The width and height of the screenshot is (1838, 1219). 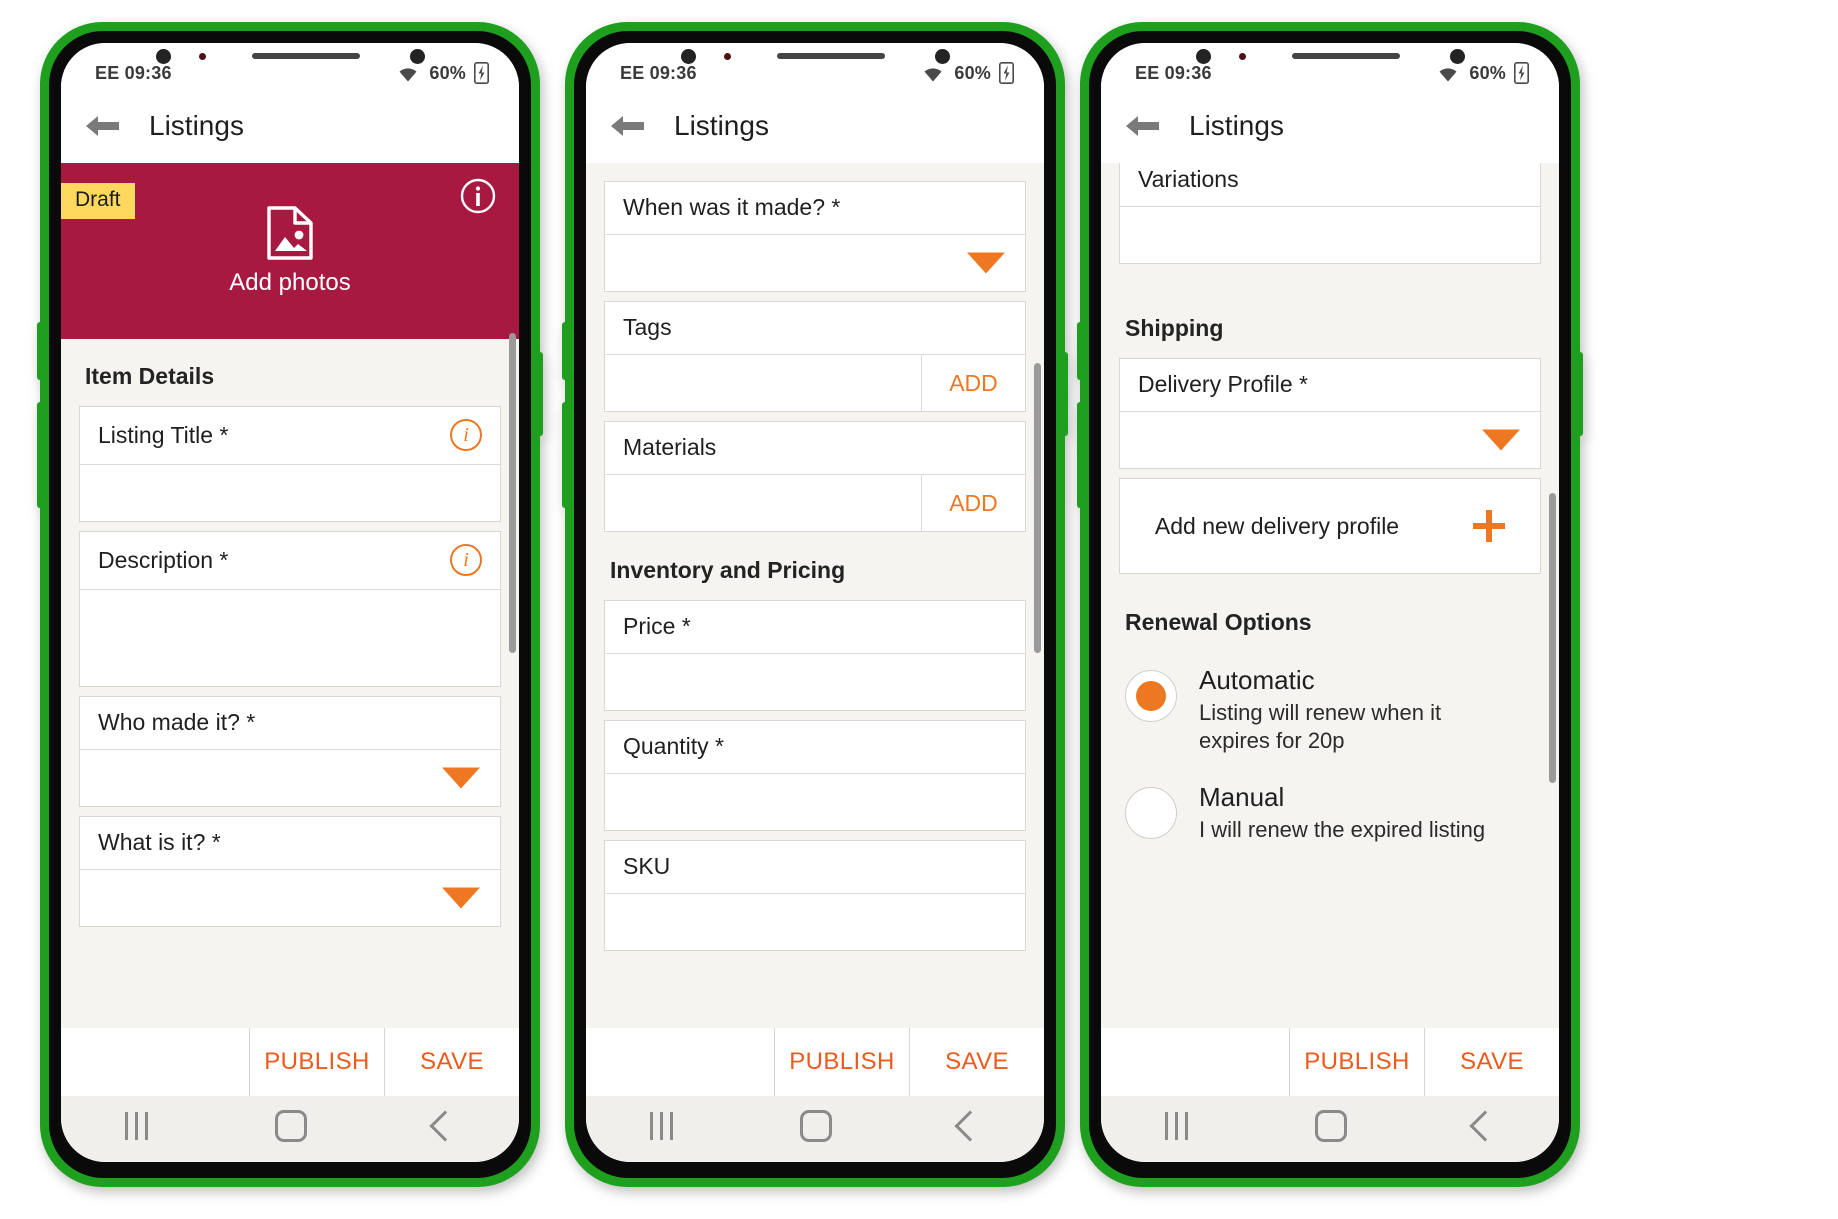 I want to click on info-icon, so click(x=478, y=196).